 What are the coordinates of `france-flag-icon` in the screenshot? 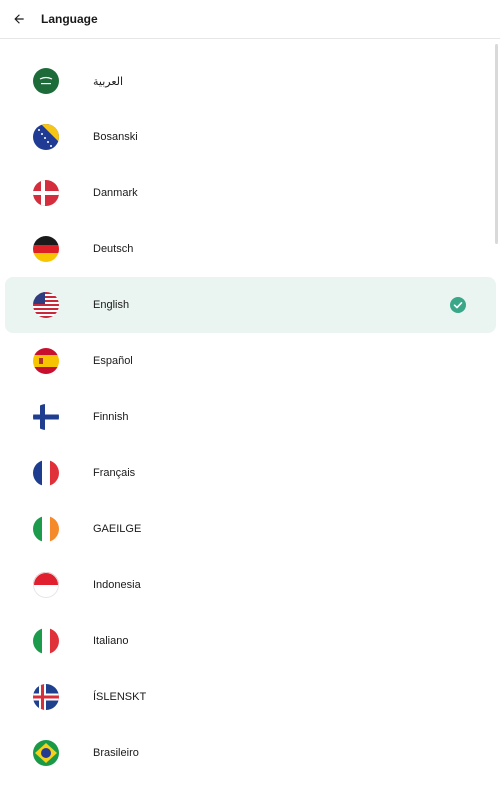 It's located at (46, 473).